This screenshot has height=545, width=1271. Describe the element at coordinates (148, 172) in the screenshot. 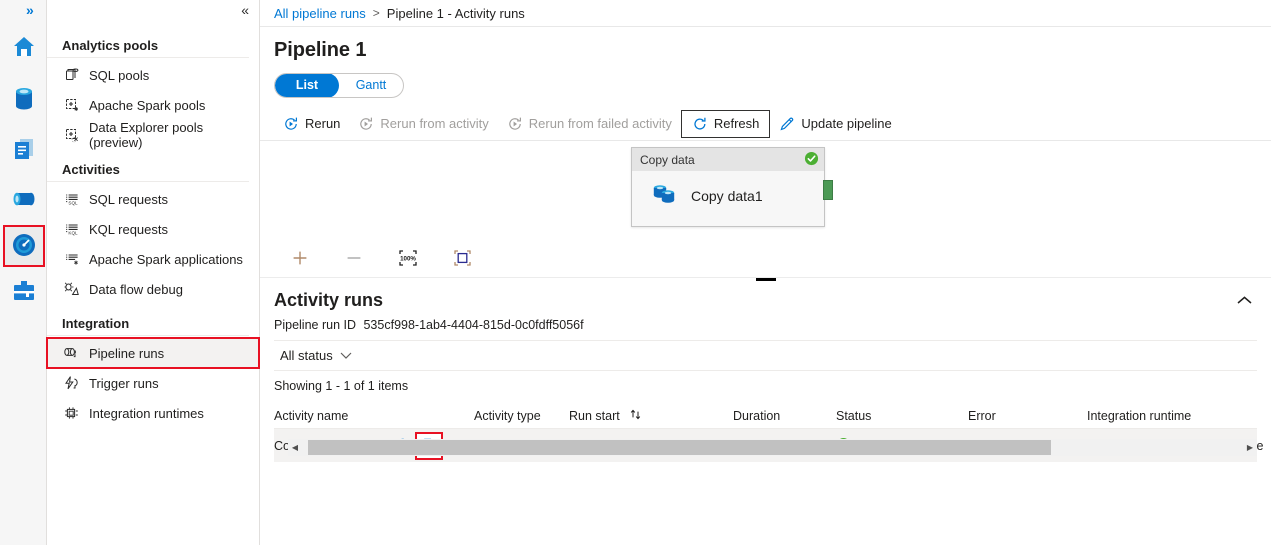

I see `nav-group-title-activities: Activities` at that location.